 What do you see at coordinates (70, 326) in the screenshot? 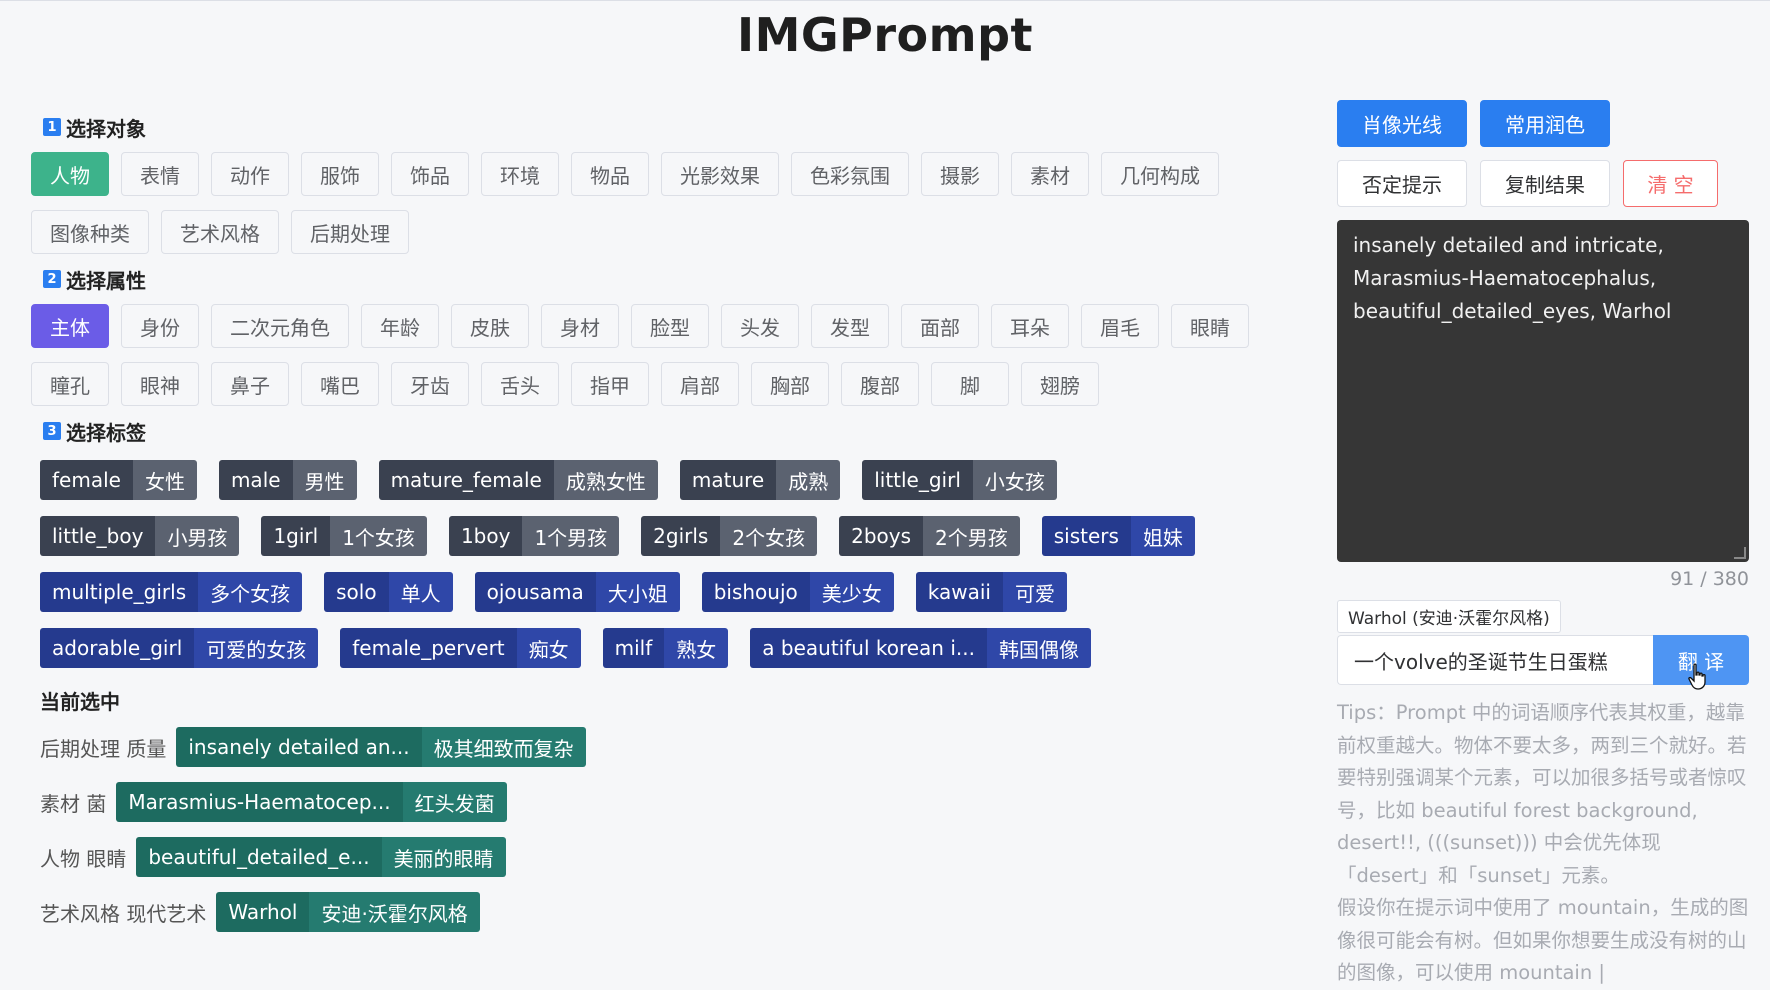
I see `attribute-button: 主体` at bounding box center [70, 326].